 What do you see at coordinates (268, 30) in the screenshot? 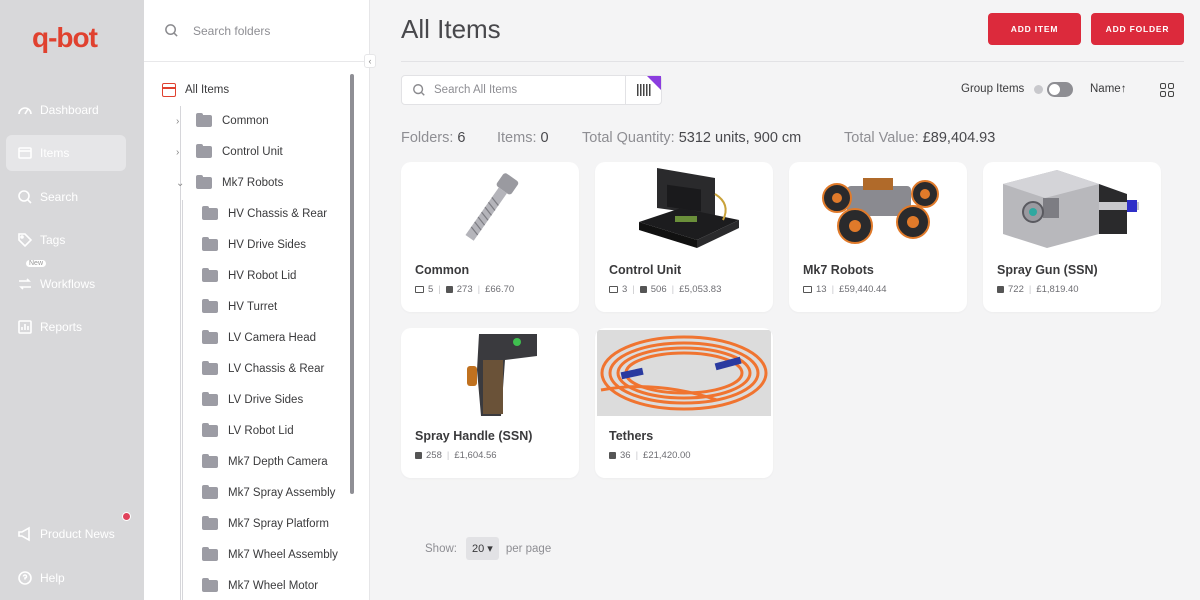
I see `folder-search-input` at bounding box center [268, 30].